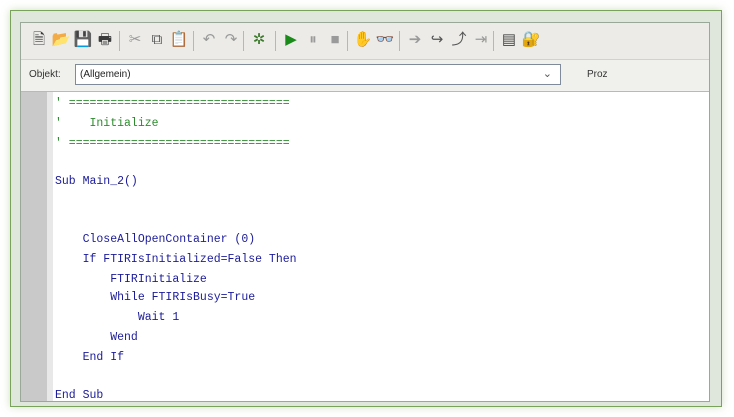 The height and width of the screenshot is (417, 734). I want to click on step-out-icon: ⤴, so click(459, 40).